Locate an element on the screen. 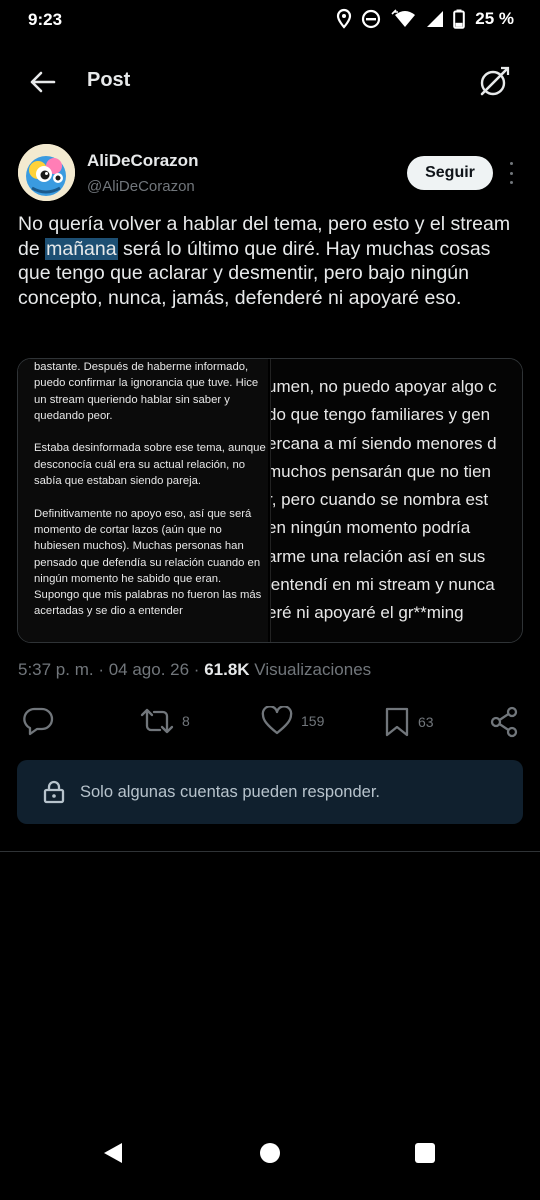  screenshot-line: arme una relación así en sus is located at coordinates (378, 556).